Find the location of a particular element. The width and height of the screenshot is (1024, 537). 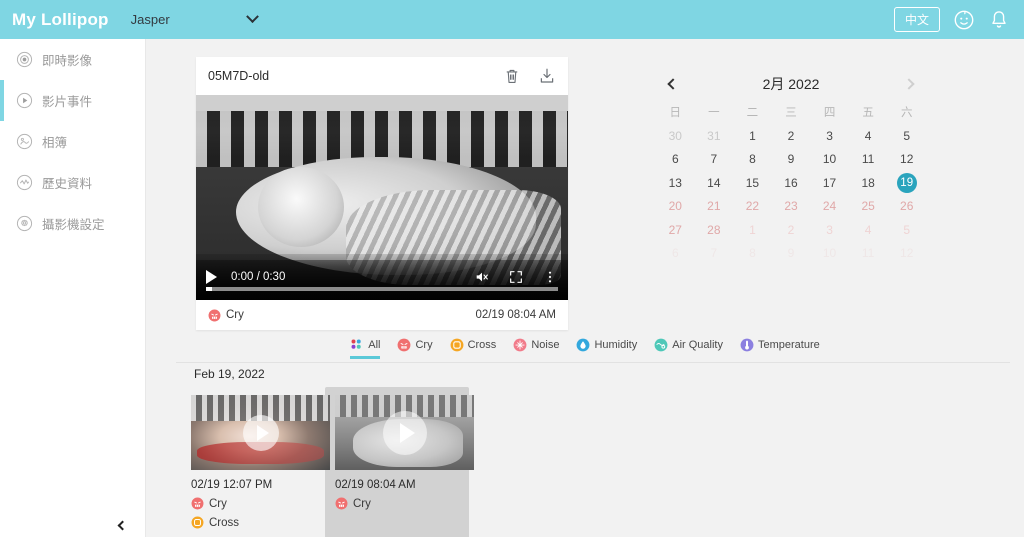

calendar-day: 14 is located at coordinates (714, 183).